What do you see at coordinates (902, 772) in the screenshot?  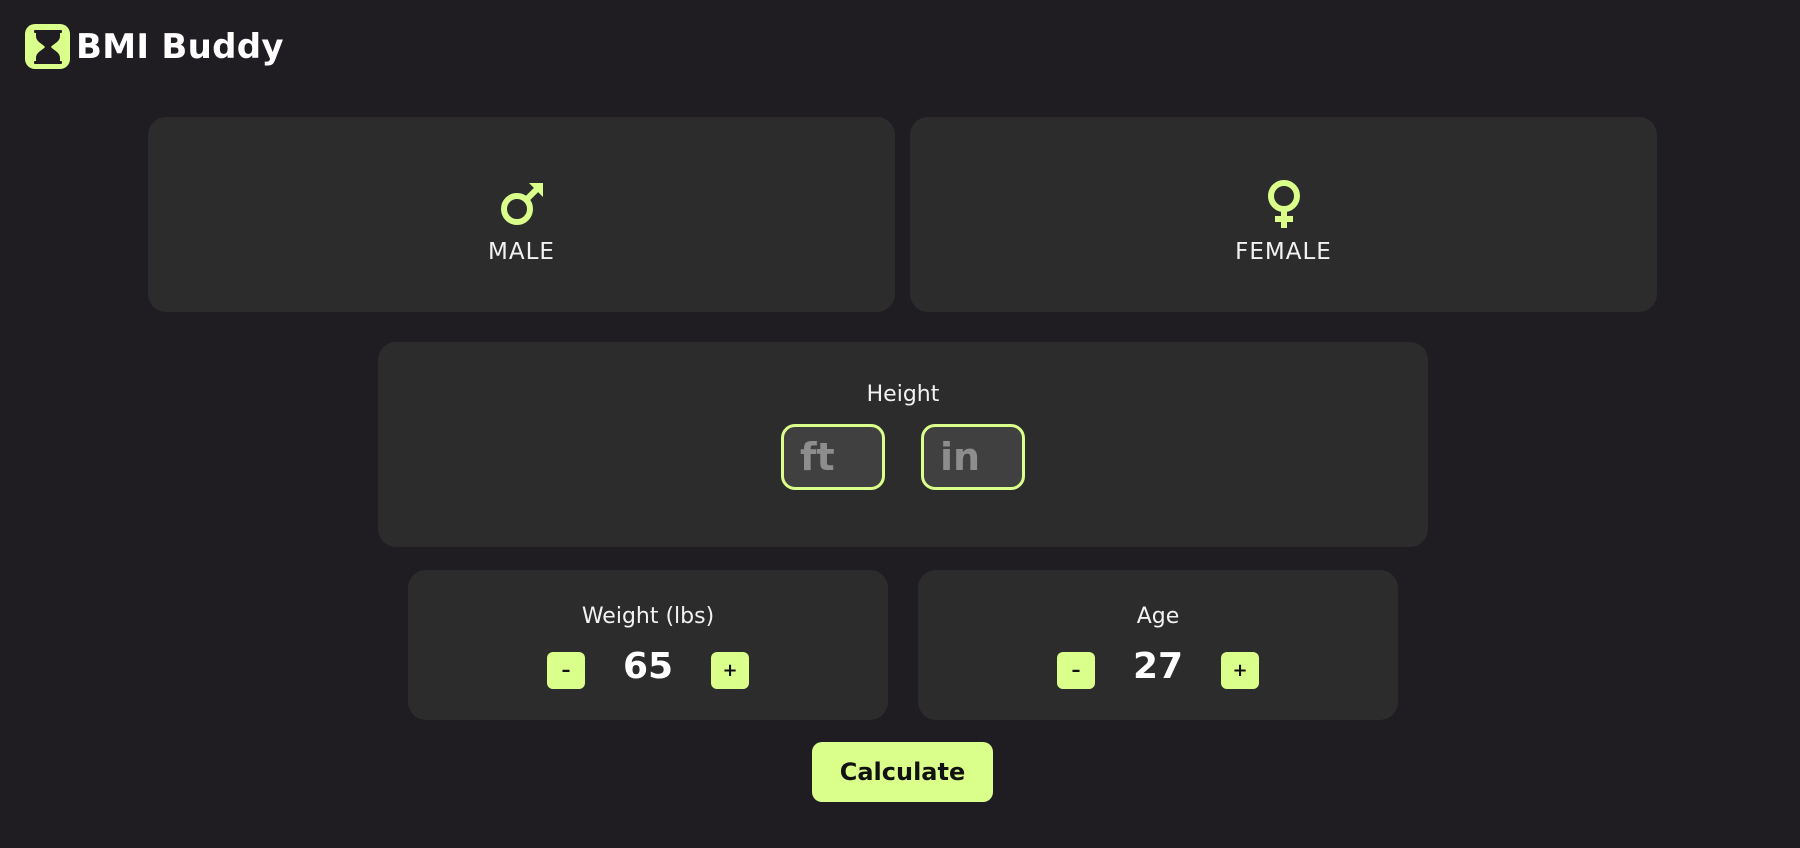 I see `calculate-button: Calculate` at bounding box center [902, 772].